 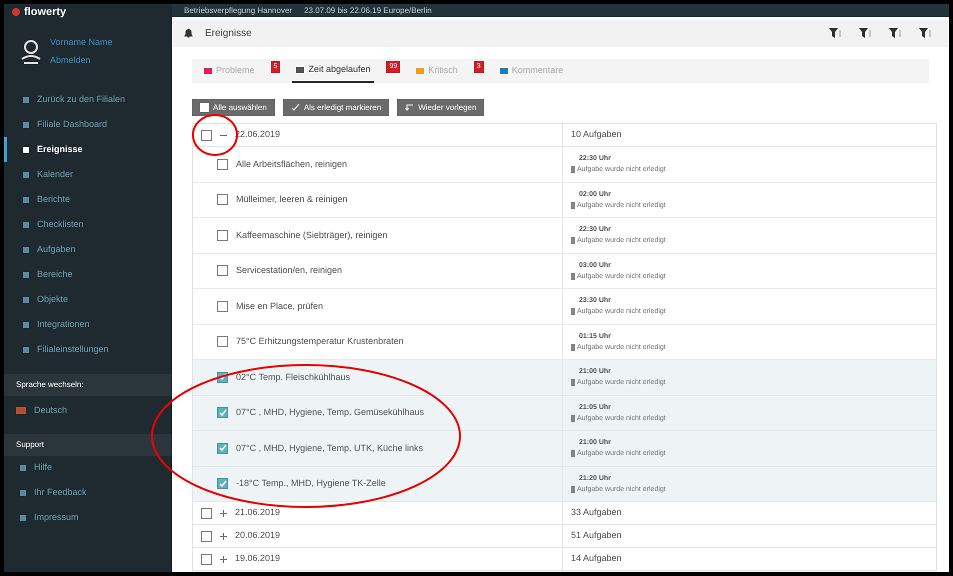 I want to click on checkbox-icon, so click(x=204, y=107).